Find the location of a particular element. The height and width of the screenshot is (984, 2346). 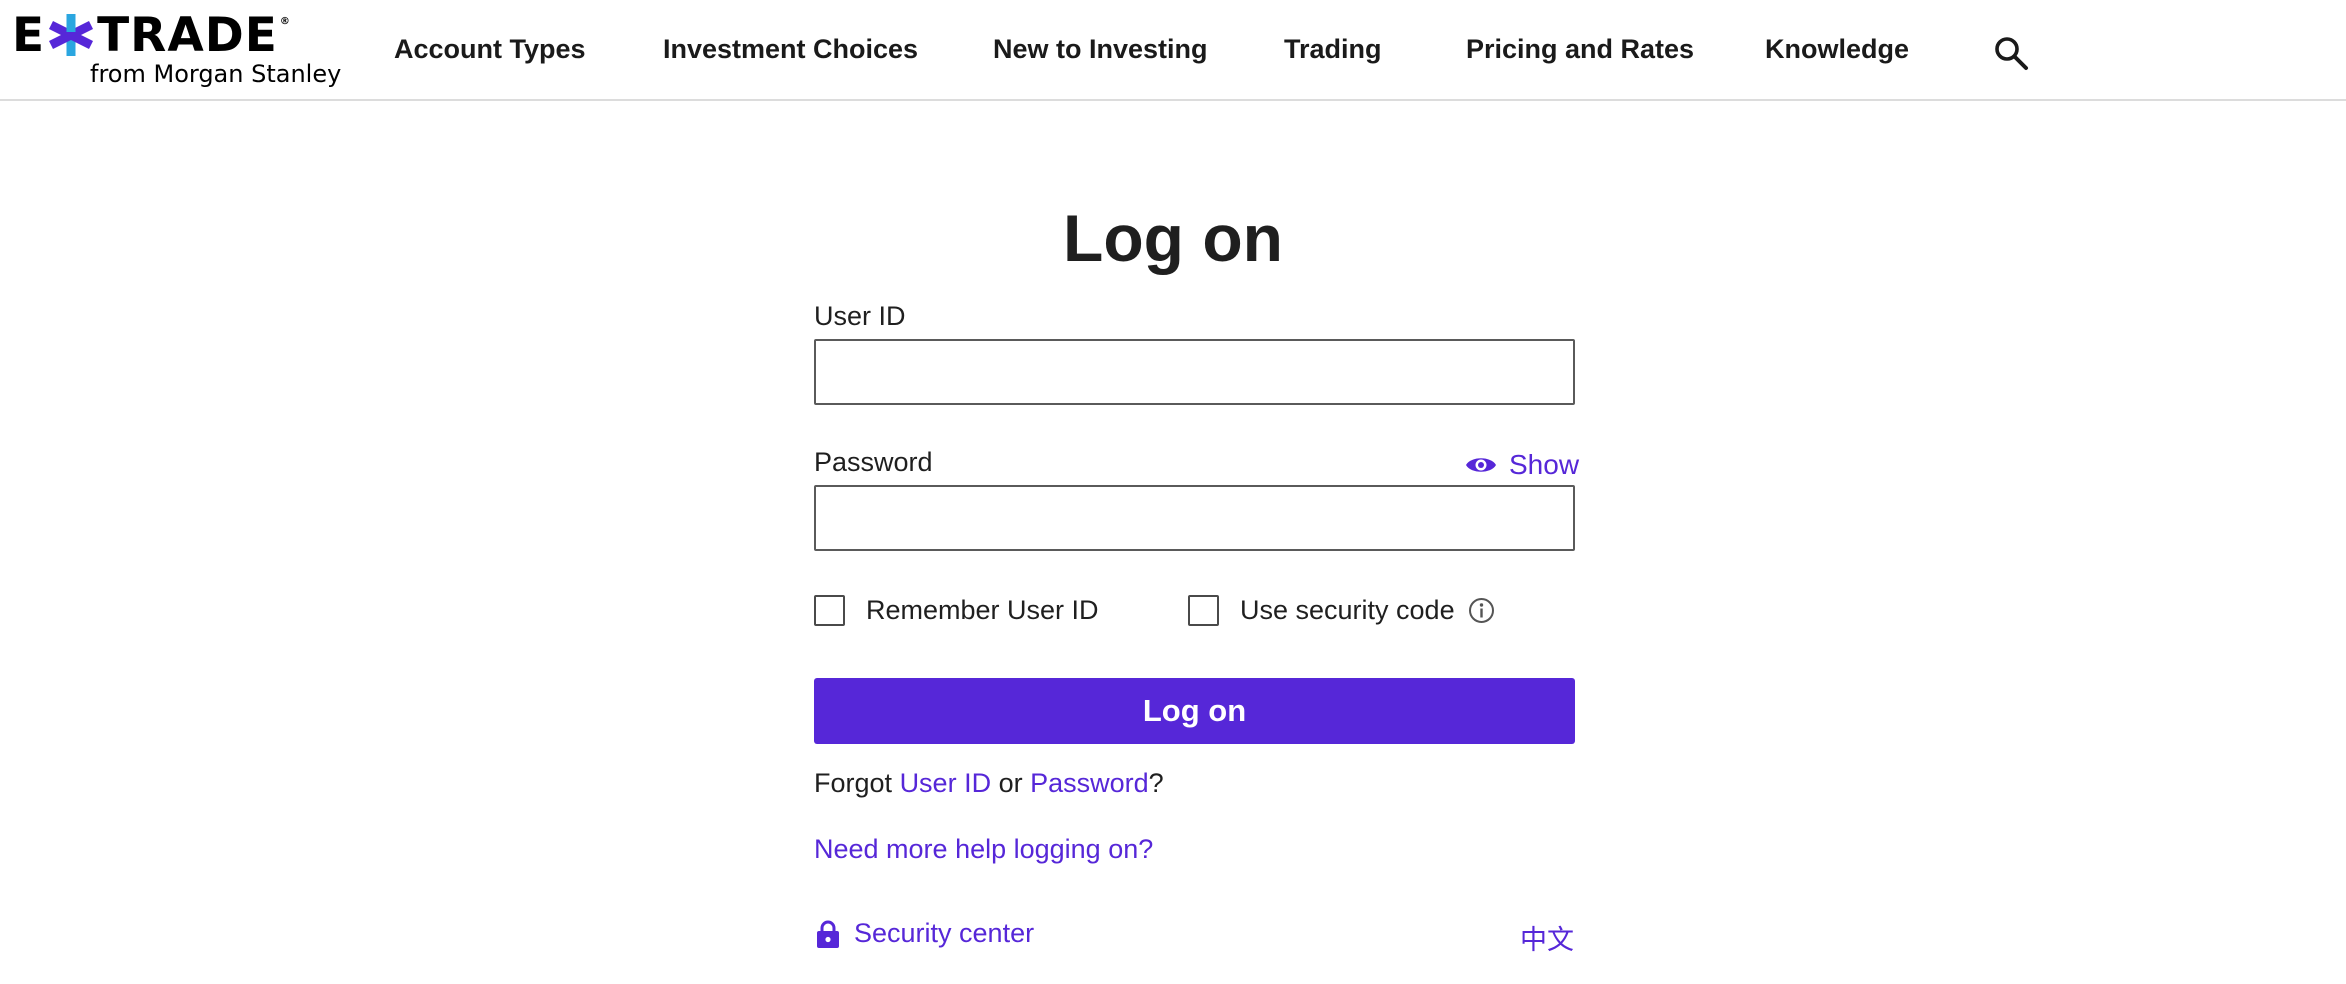

nav-knowledge: Knowledge is located at coordinates (1837, 49).